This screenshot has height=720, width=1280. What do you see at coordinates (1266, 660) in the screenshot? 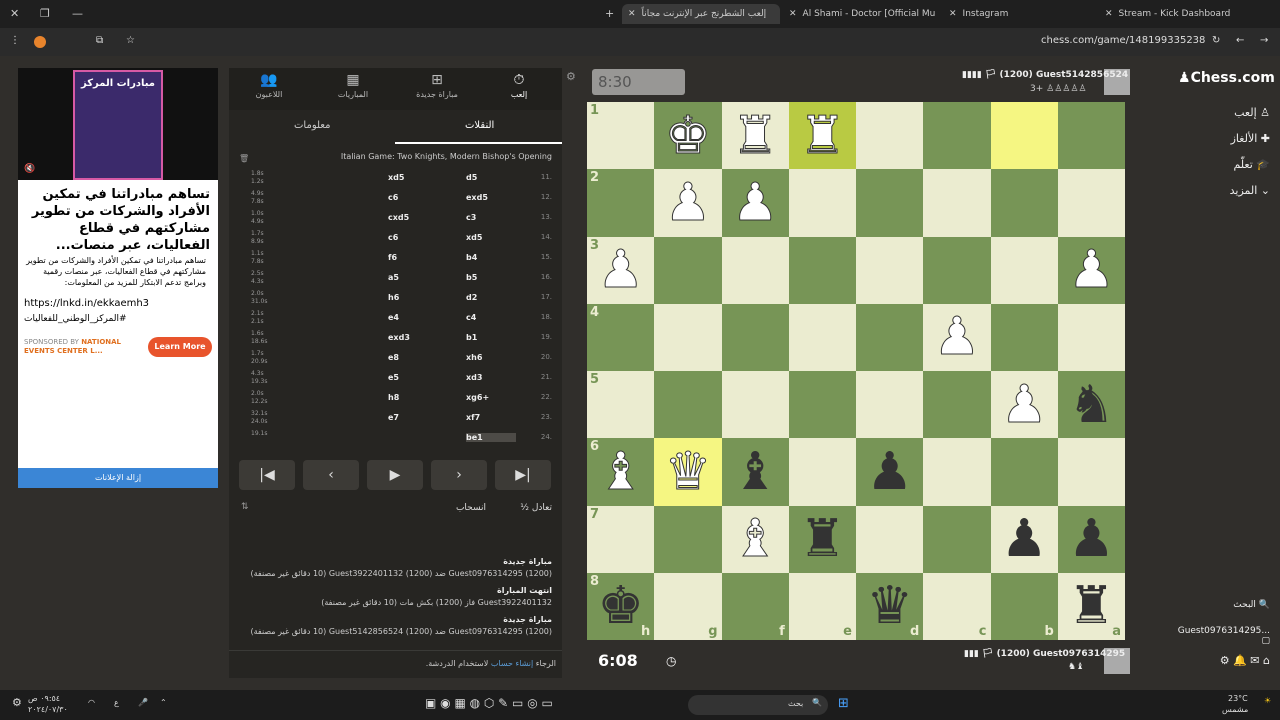
I see `home-icon: ⌂` at bounding box center [1266, 660].